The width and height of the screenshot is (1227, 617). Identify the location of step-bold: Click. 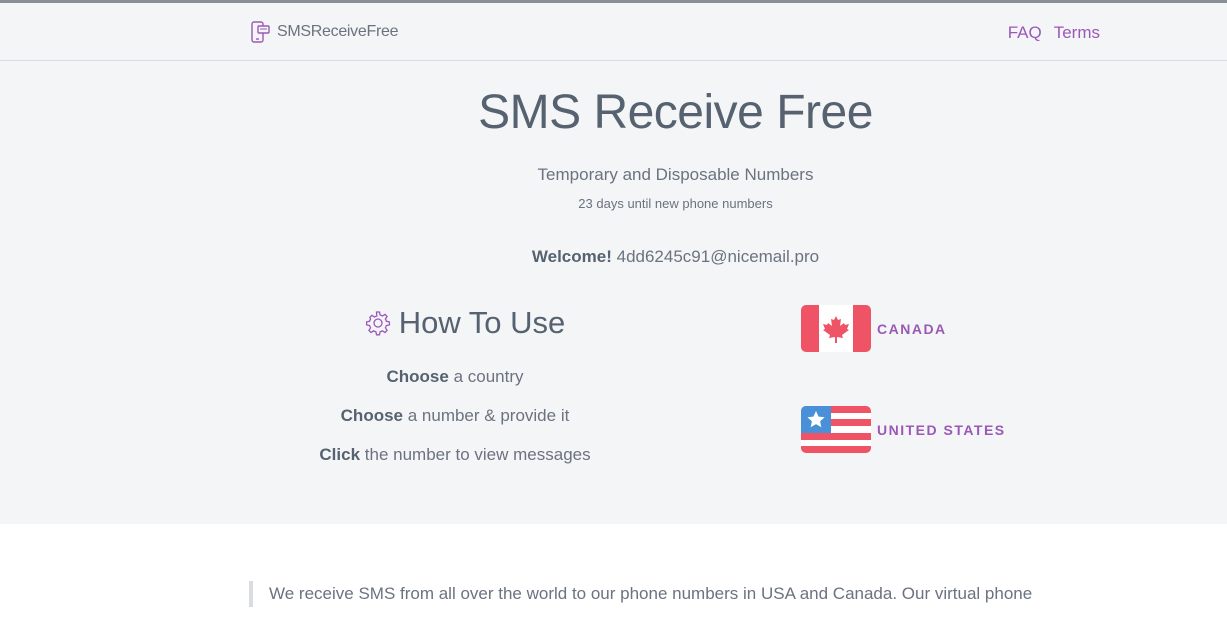
(340, 454).